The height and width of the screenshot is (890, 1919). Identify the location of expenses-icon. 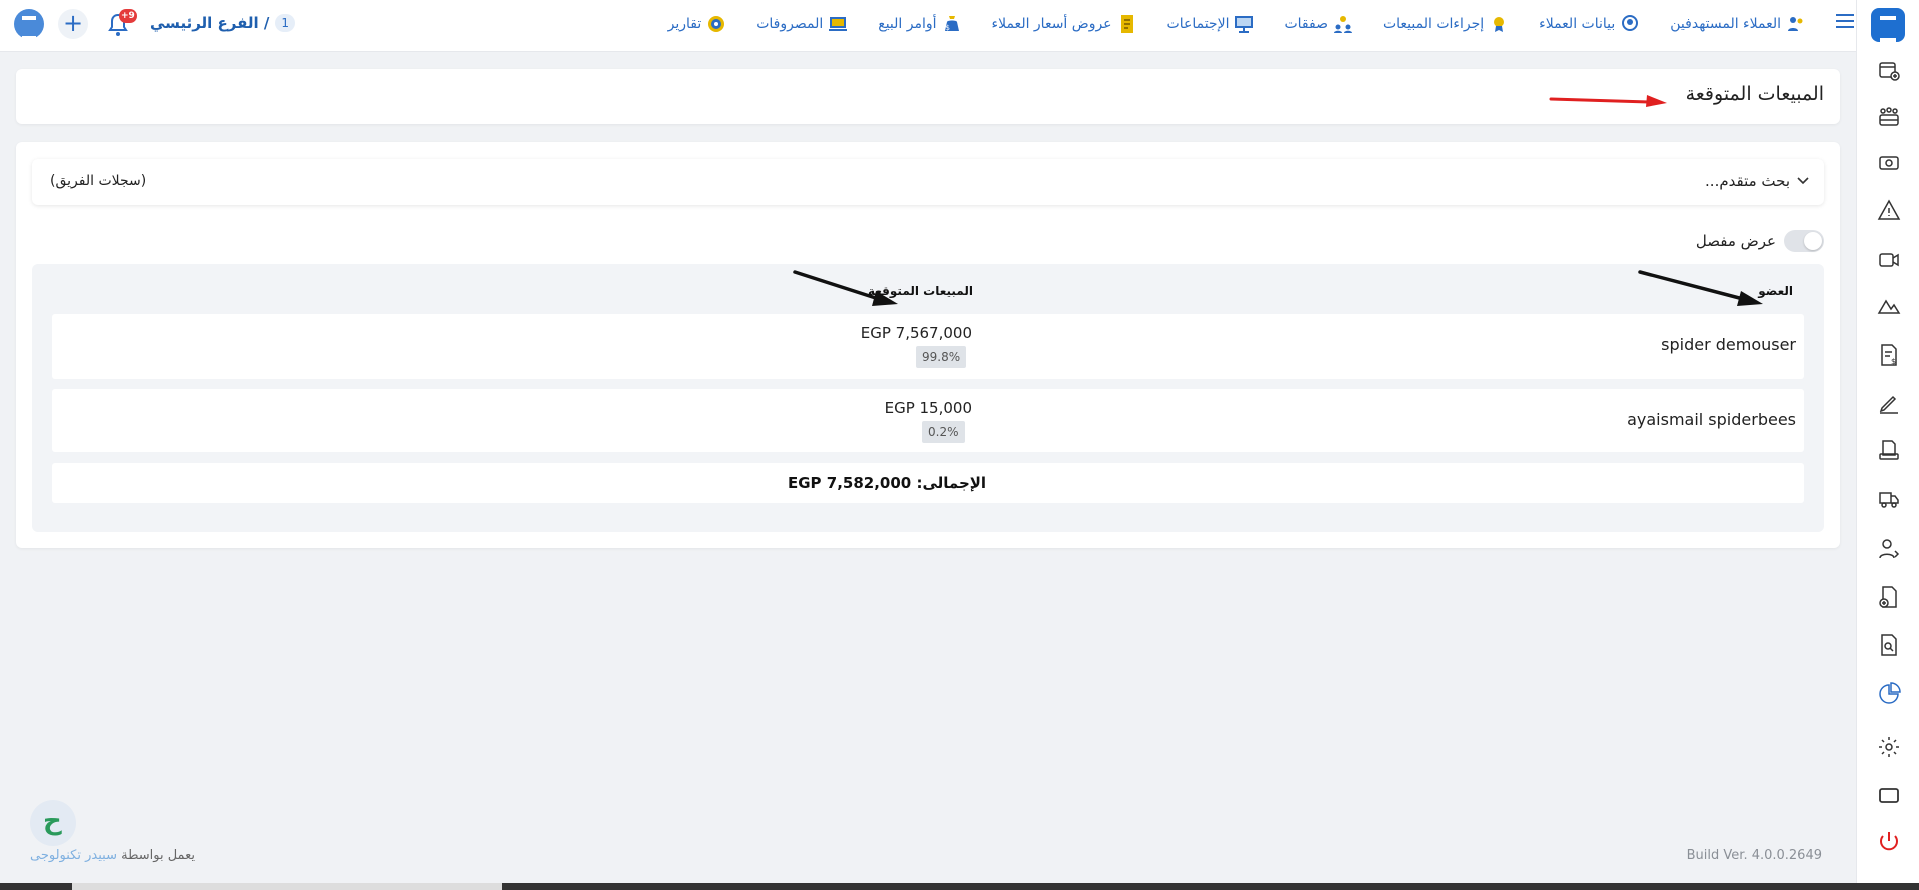
(838, 24).